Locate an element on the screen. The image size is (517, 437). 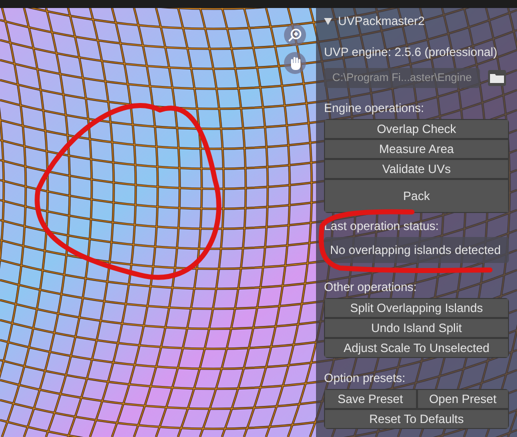
panel-button: Overlap Check is located at coordinates (416, 129).